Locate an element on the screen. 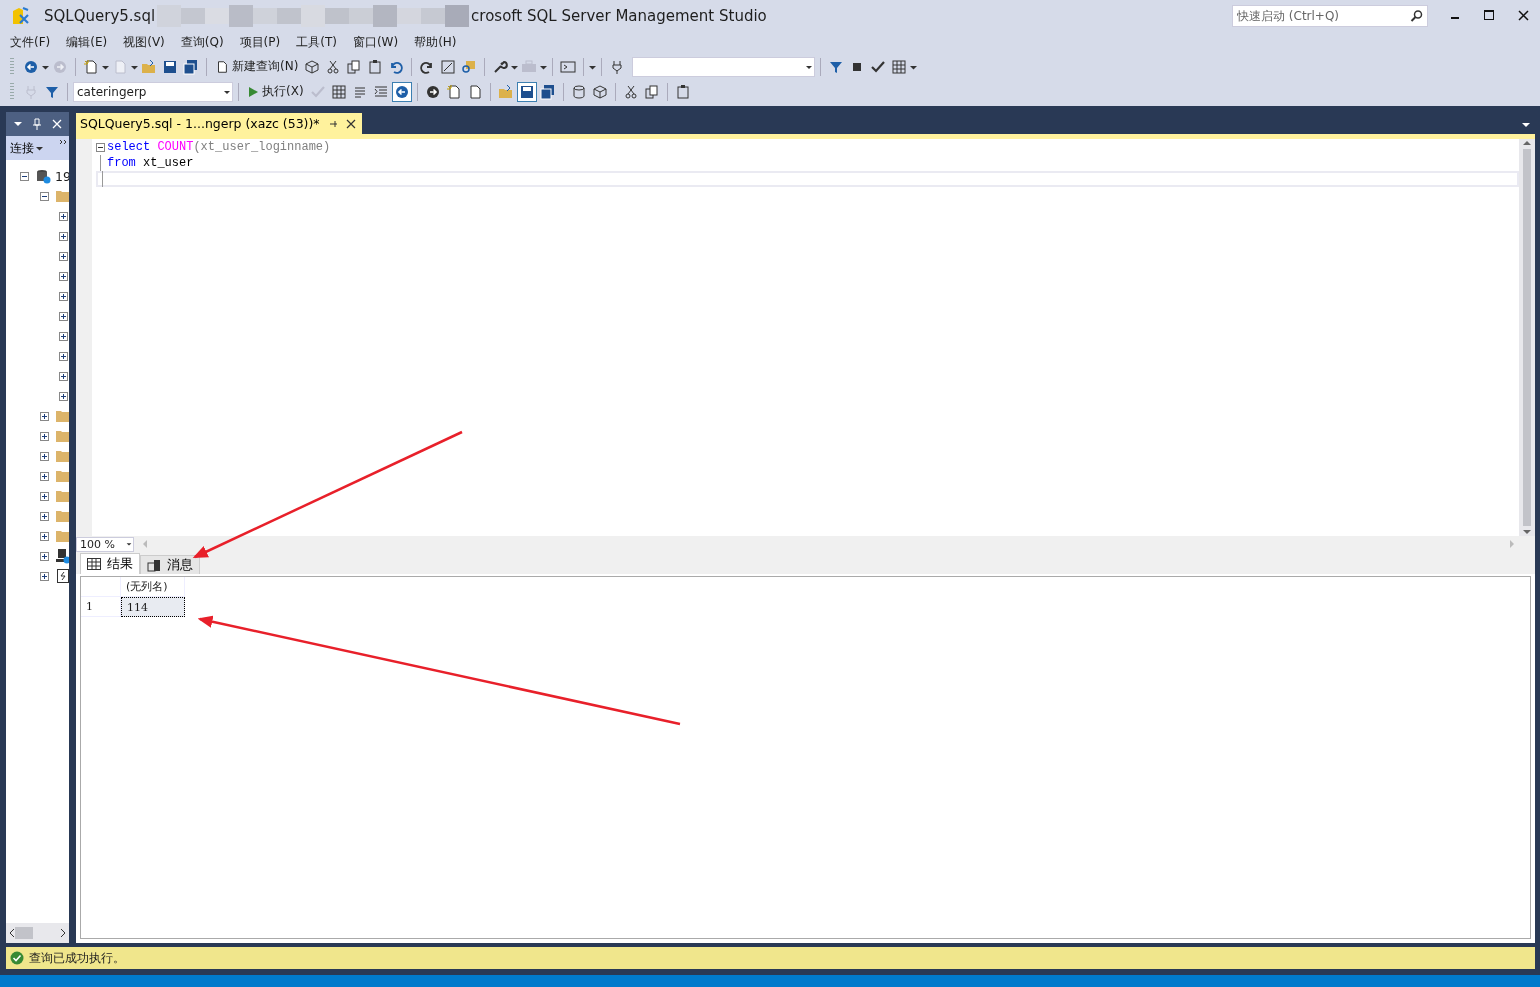  close-icon is located at coordinates (350, 123).